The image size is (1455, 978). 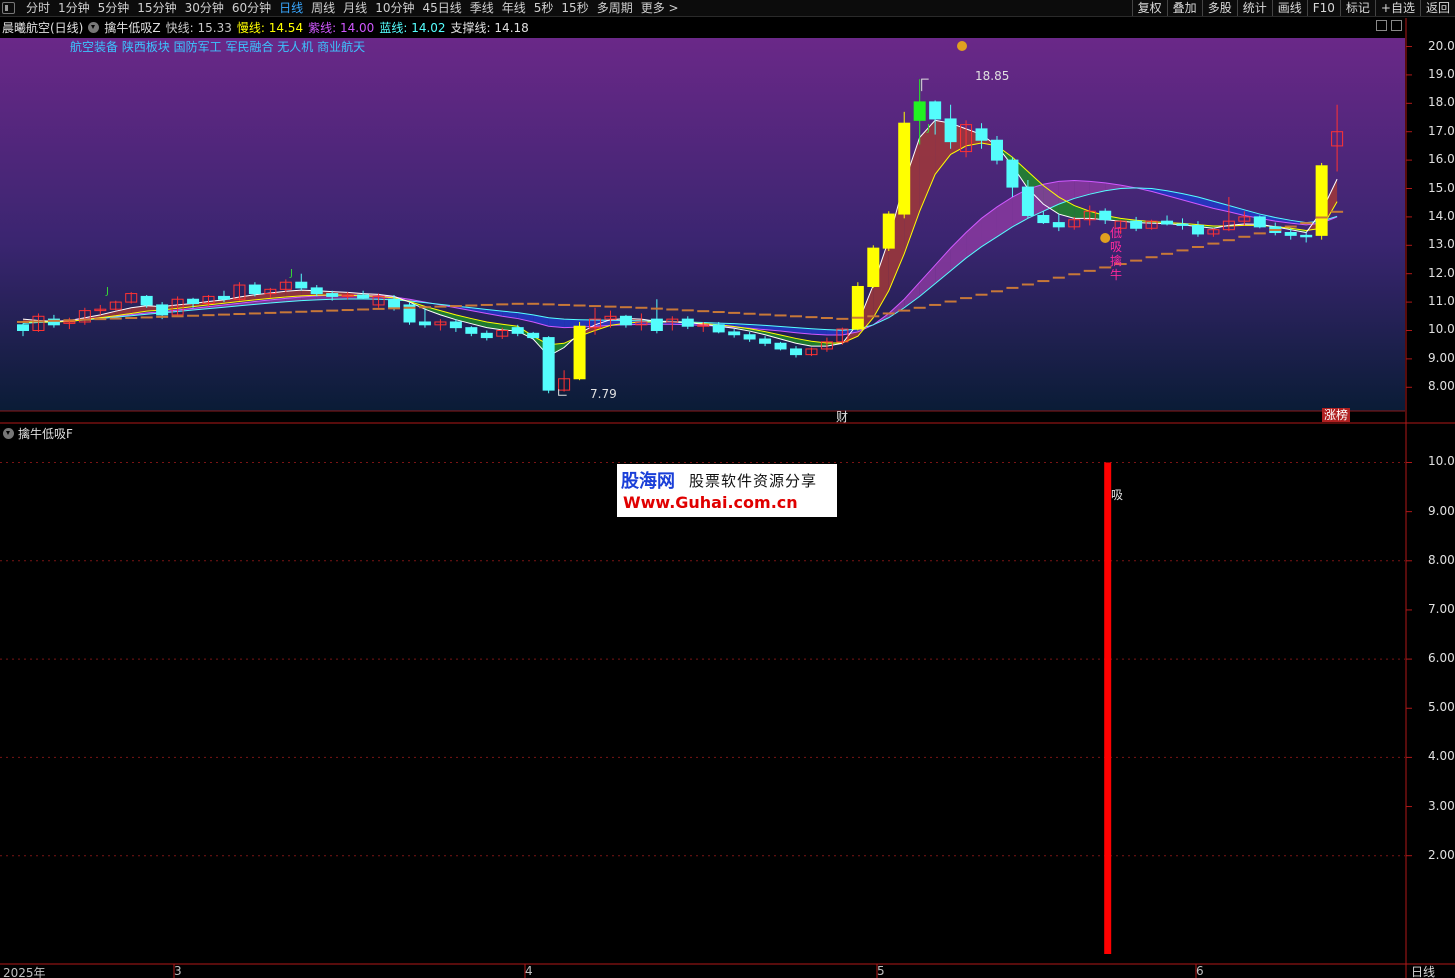 What do you see at coordinates (529, 971) in the screenshot?
I see `date-label-april: 4` at bounding box center [529, 971].